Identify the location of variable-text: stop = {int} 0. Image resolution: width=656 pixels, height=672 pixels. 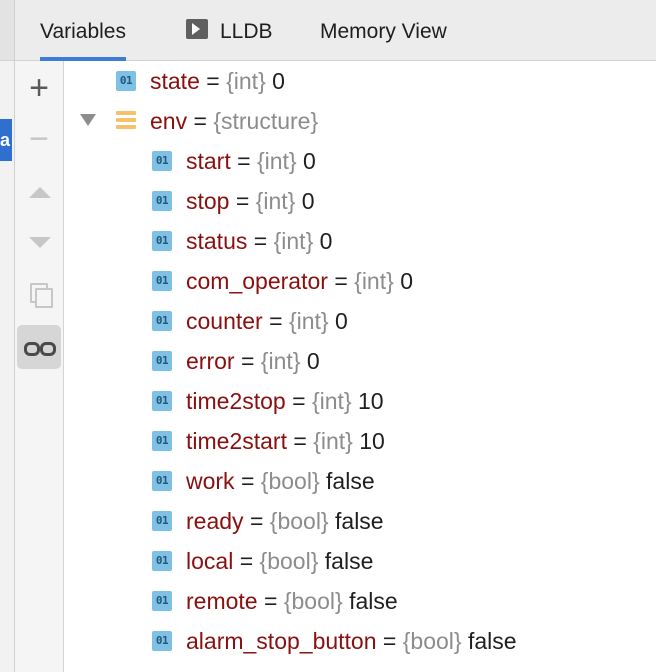
(250, 201).